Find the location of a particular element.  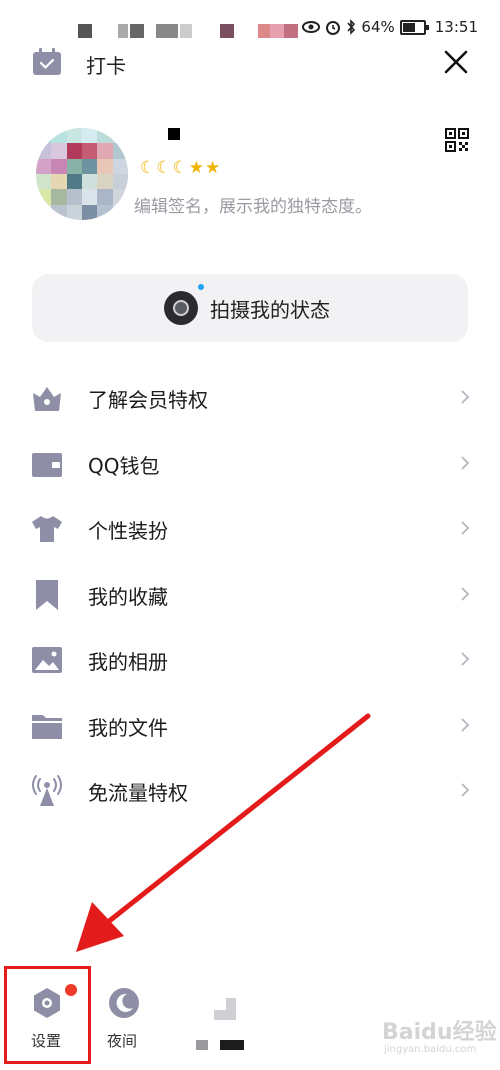

menu-item-vip: 了解会员特权 is located at coordinates (250, 398).